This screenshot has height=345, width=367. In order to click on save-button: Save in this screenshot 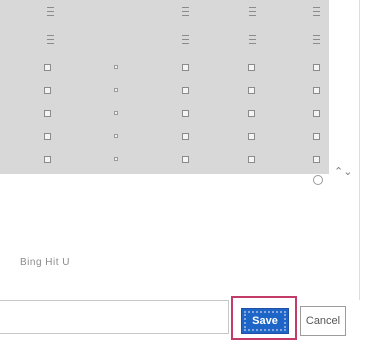, I will do `click(265, 321)`.